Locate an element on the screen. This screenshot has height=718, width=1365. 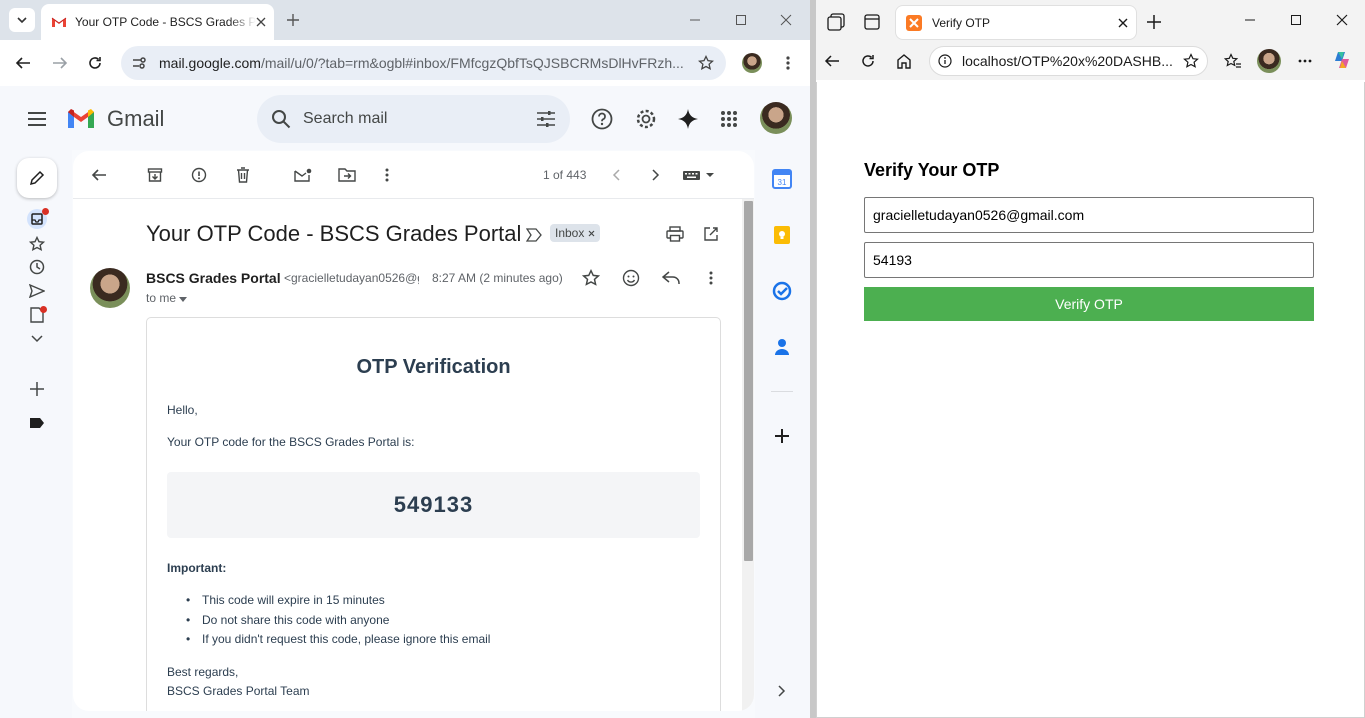
edge-profile-avatar is located at coordinates (1269, 61).